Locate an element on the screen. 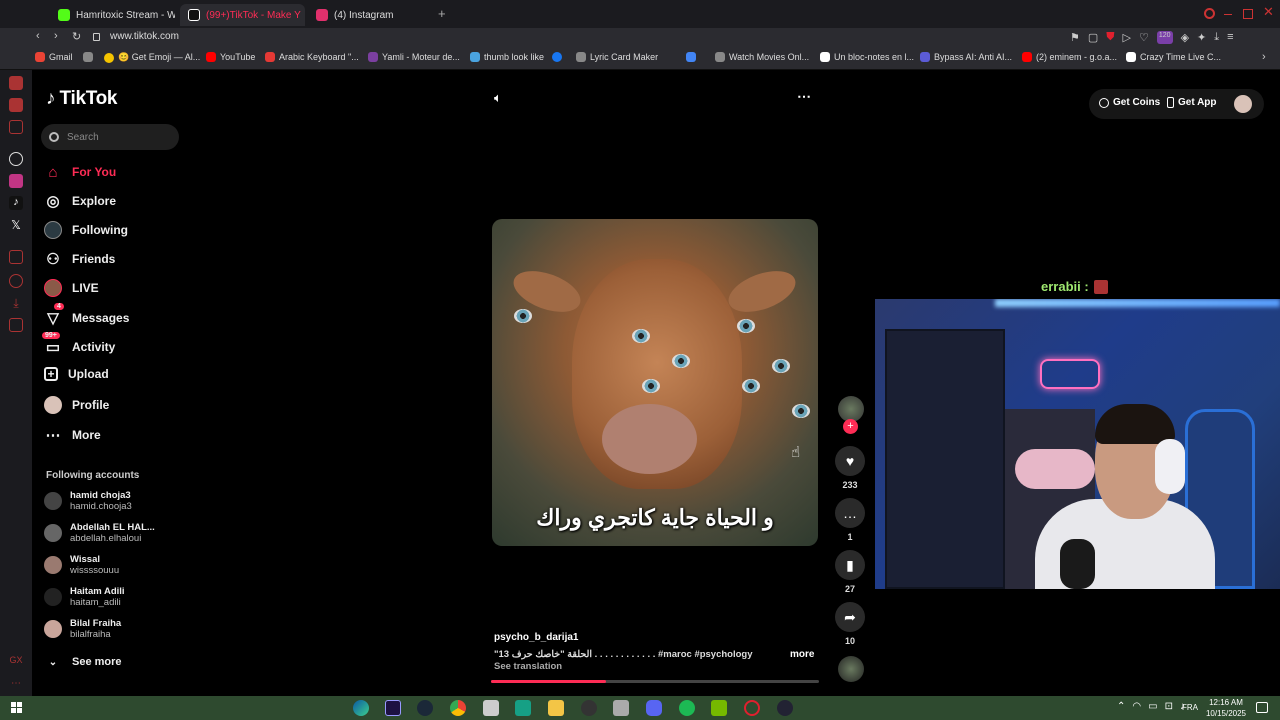 Image resolution: width=1280 pixels, height=720 pixels. nav-messages: ▽ 4 Messages is located at coordinates (86, 315).